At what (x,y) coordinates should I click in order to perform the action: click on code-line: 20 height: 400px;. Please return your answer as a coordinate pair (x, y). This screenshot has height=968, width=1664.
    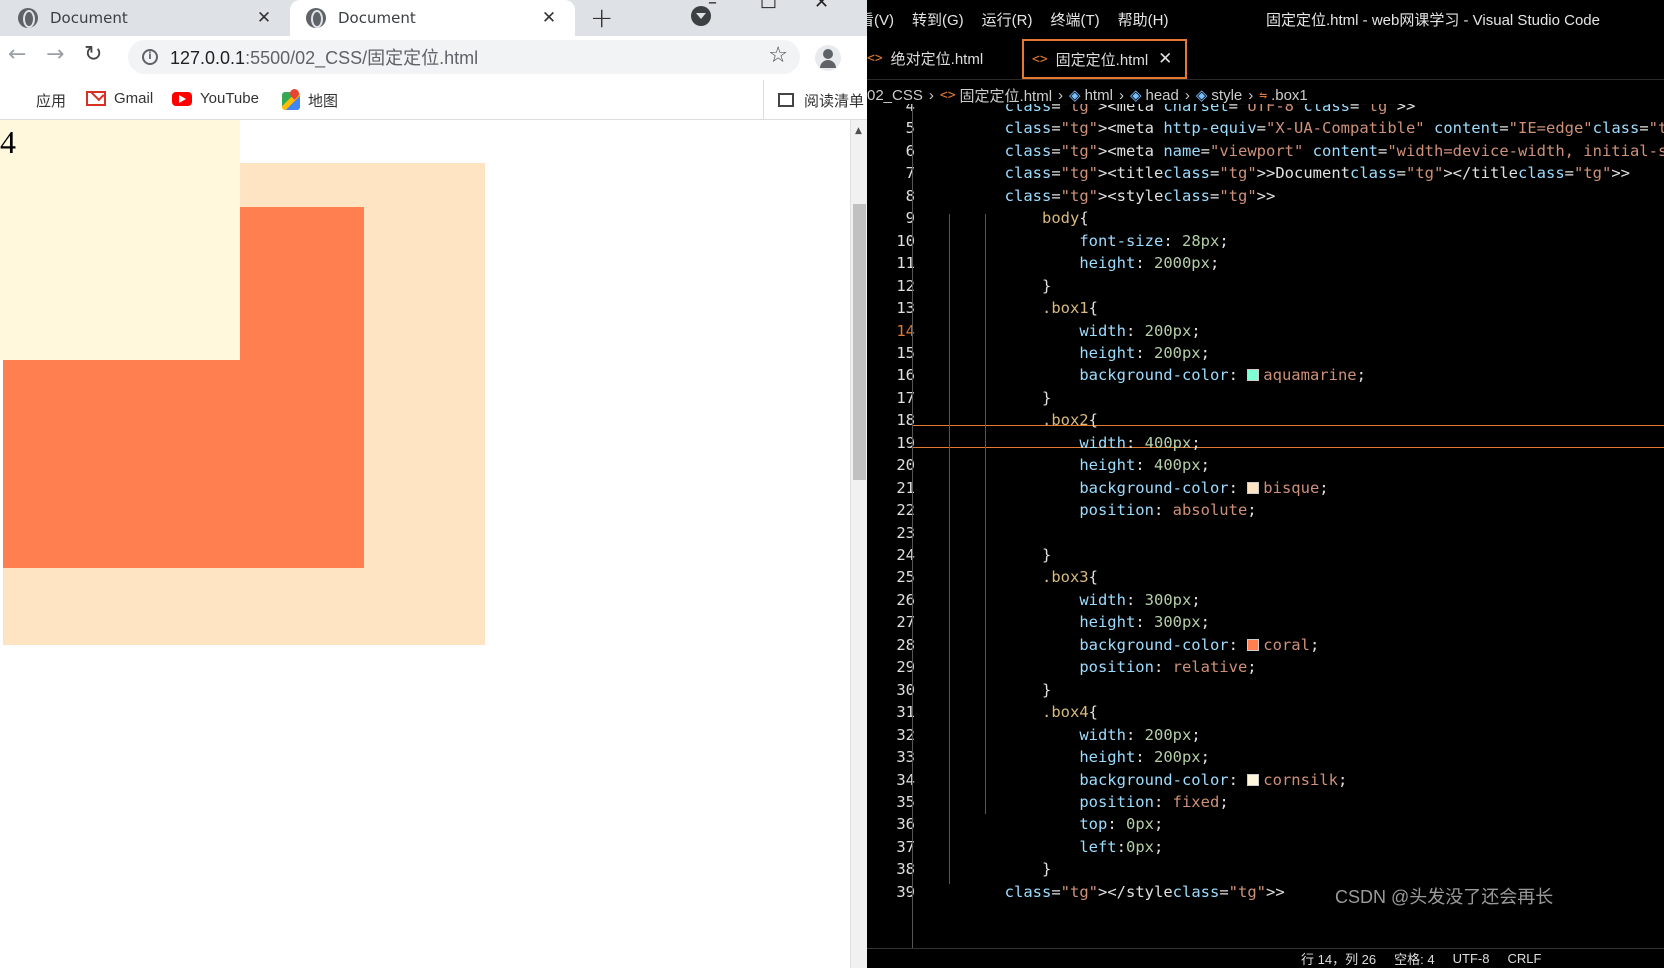
    Looking at the image, I should click on (1265, 467).